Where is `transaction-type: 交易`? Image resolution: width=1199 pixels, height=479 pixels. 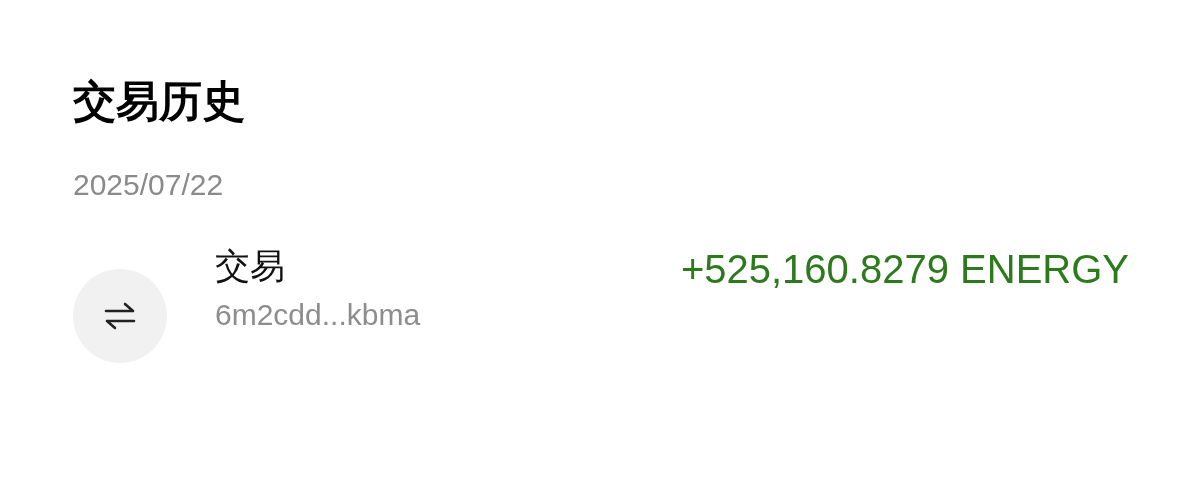 transaction-type: 交易 is located at coordinates (250, 266).